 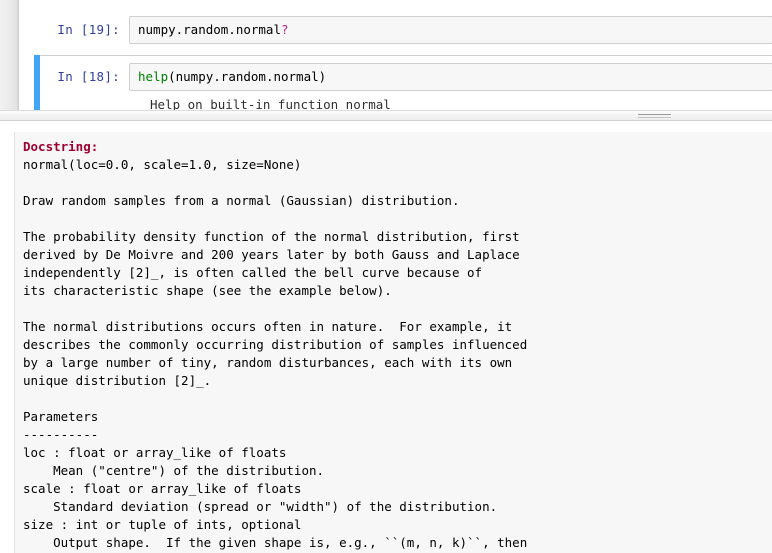 I want to click on code-input-19: numpy.random.normal?, so click(x=450, y=30).